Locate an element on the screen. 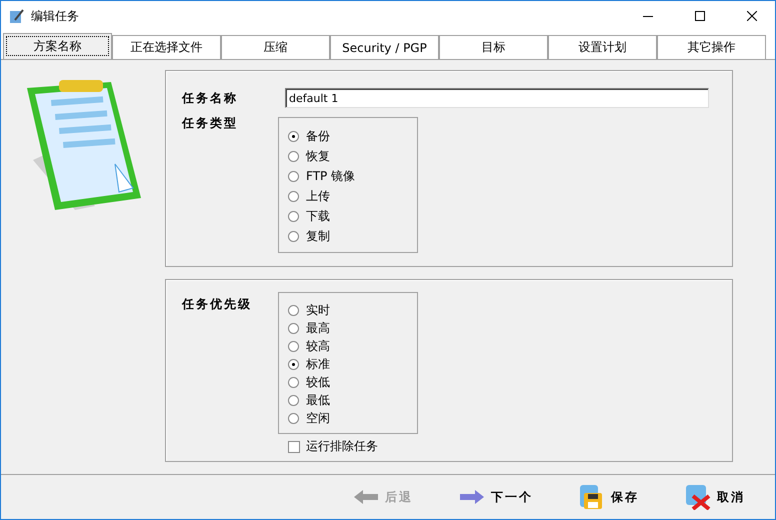 The height and width of the screenshot is (520, 776). task-name-field: default 1 is located at coordinates (497, 98).